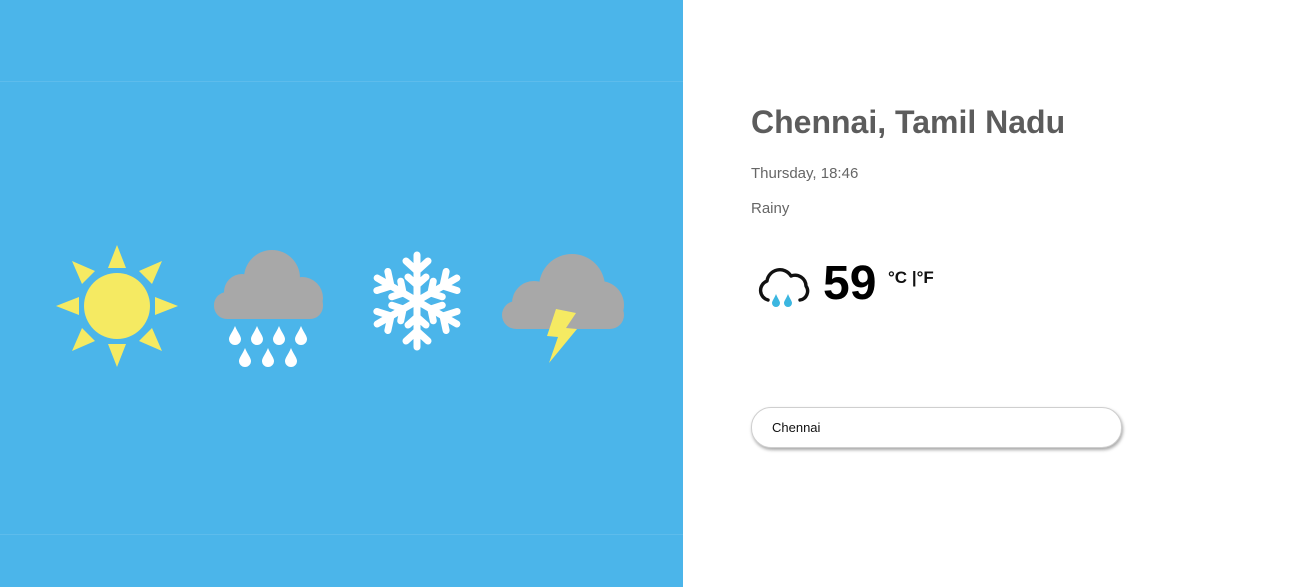 This screenshot has height=587, width=1311. I want to click on sun-icon, so click(117, 306).